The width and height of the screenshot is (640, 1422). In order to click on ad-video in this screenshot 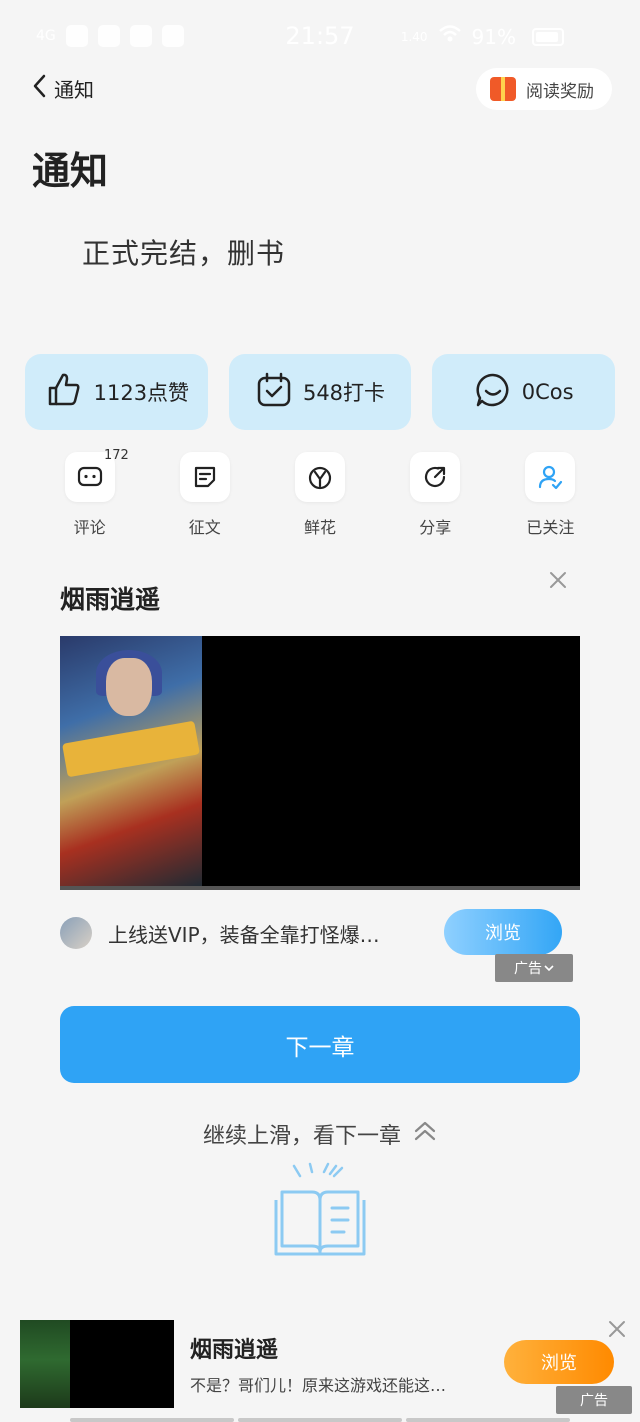, I will do `click(320, 763)`.